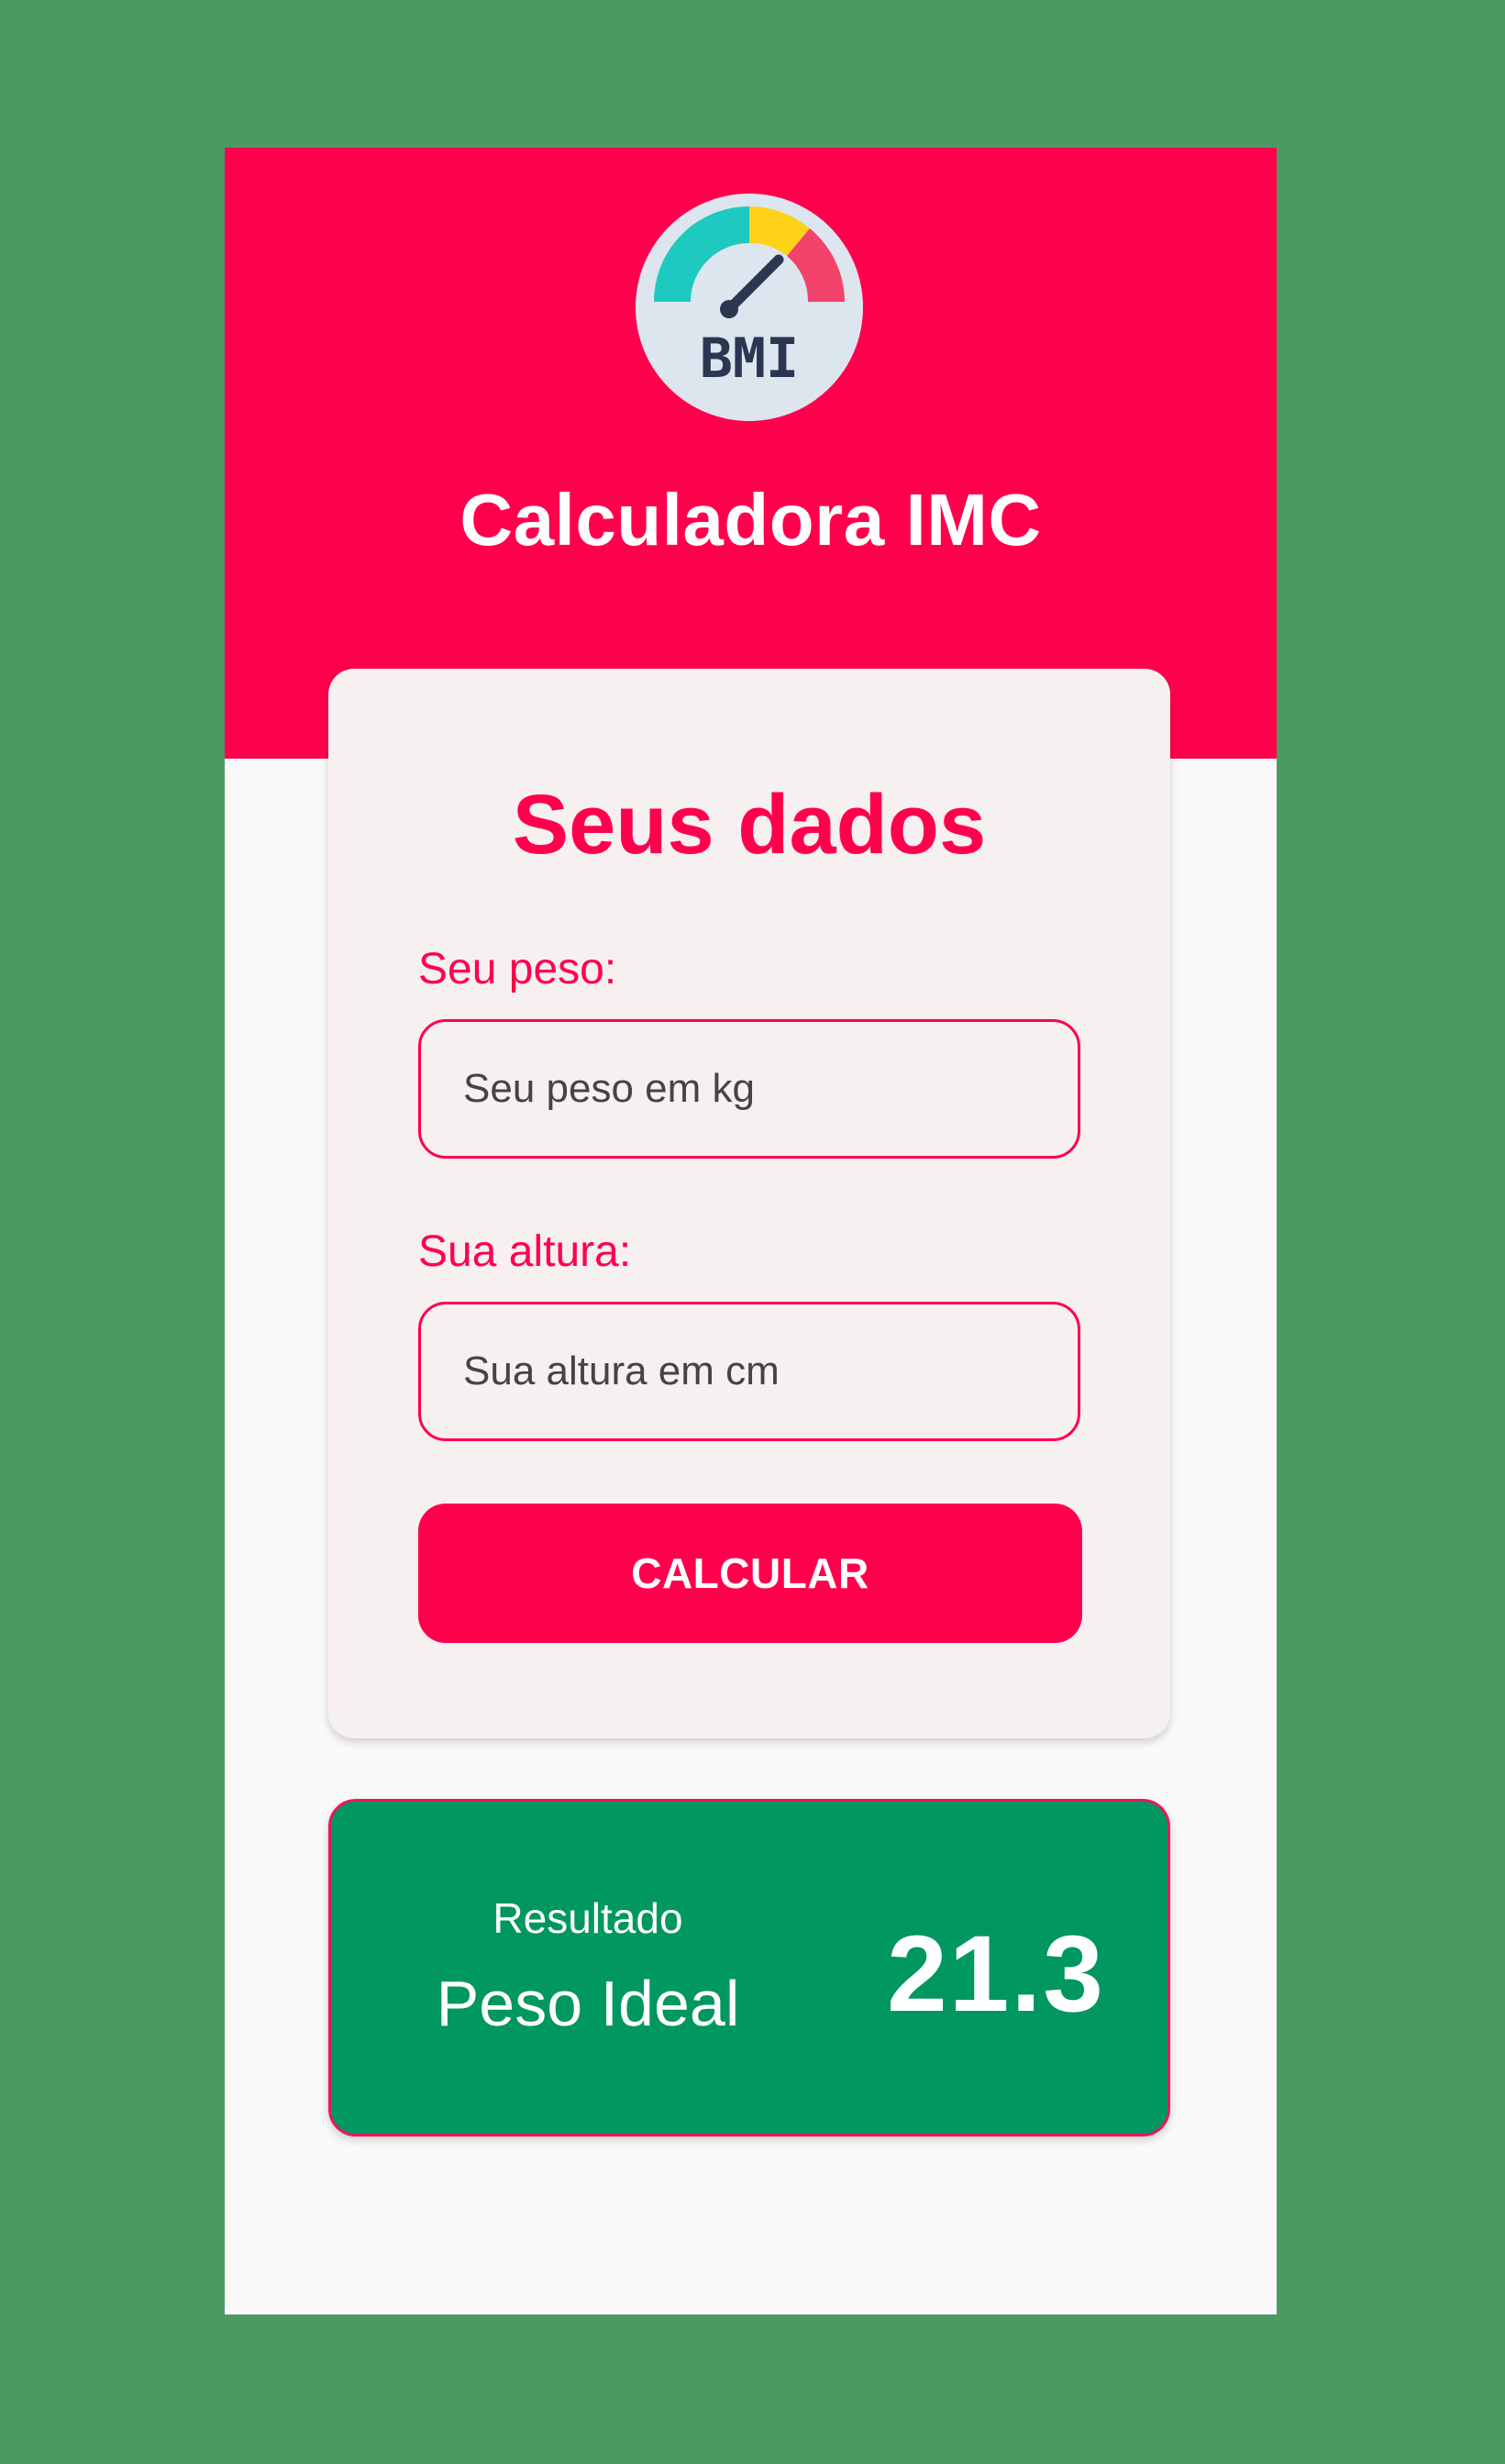  What do you see at coordinates (996, 1974) in the screenshot?
I see `bmi-value: 21.3` at bounding box center [996, 1974].